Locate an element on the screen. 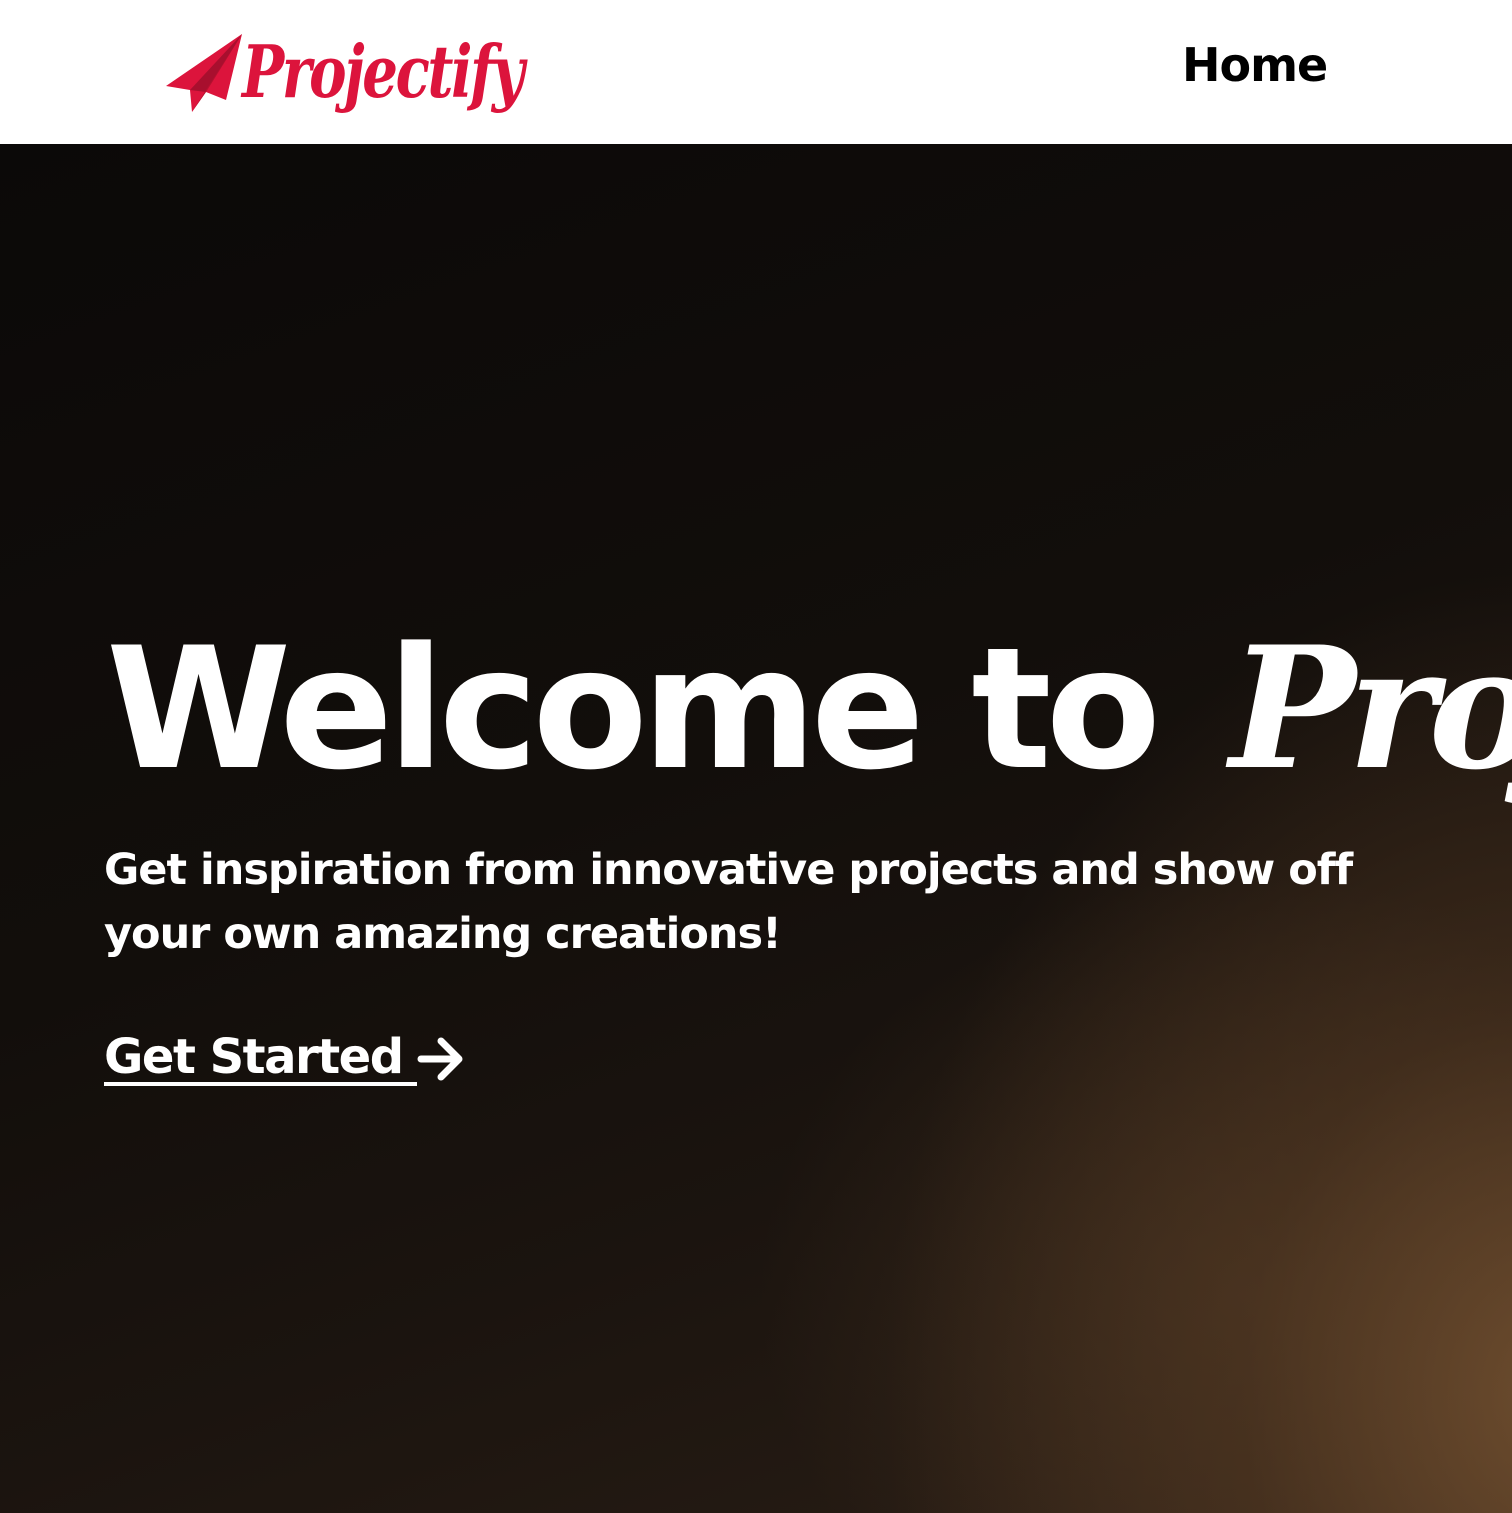 This screenshot has width=1512, height=1513. hero-title: Welcome to Projectify is located at coordinates (809, 708).